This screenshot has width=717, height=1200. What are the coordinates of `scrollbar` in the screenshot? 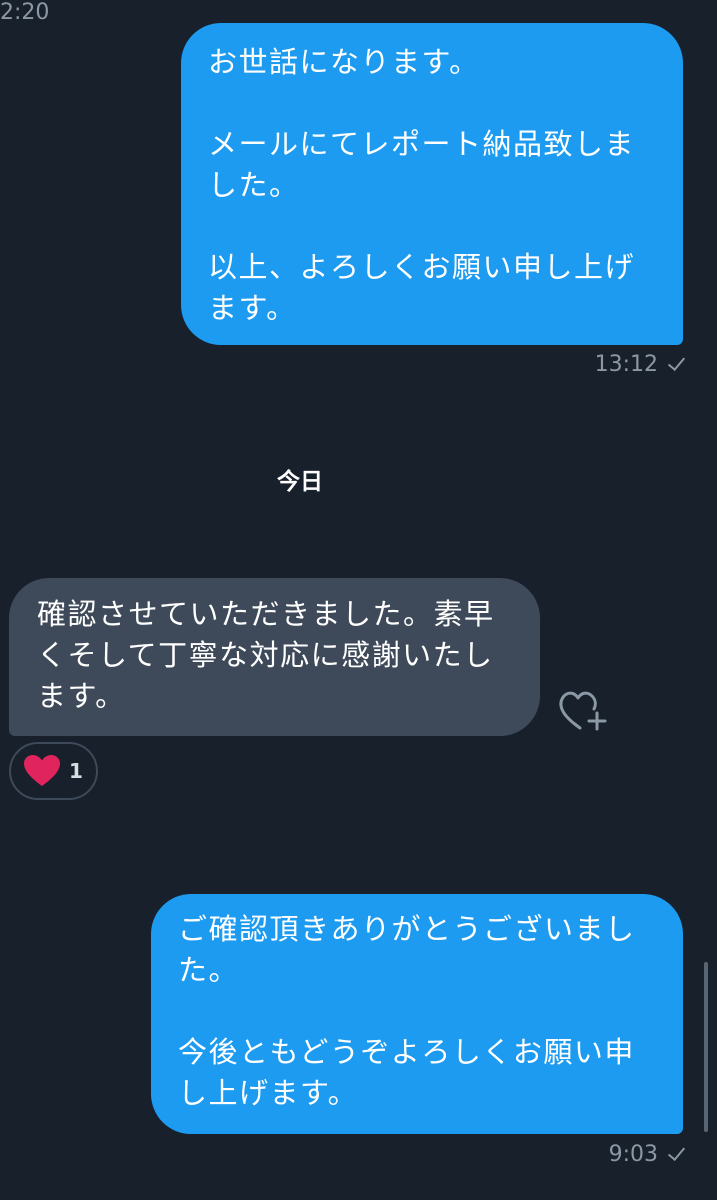 It's located at (706, 1047).